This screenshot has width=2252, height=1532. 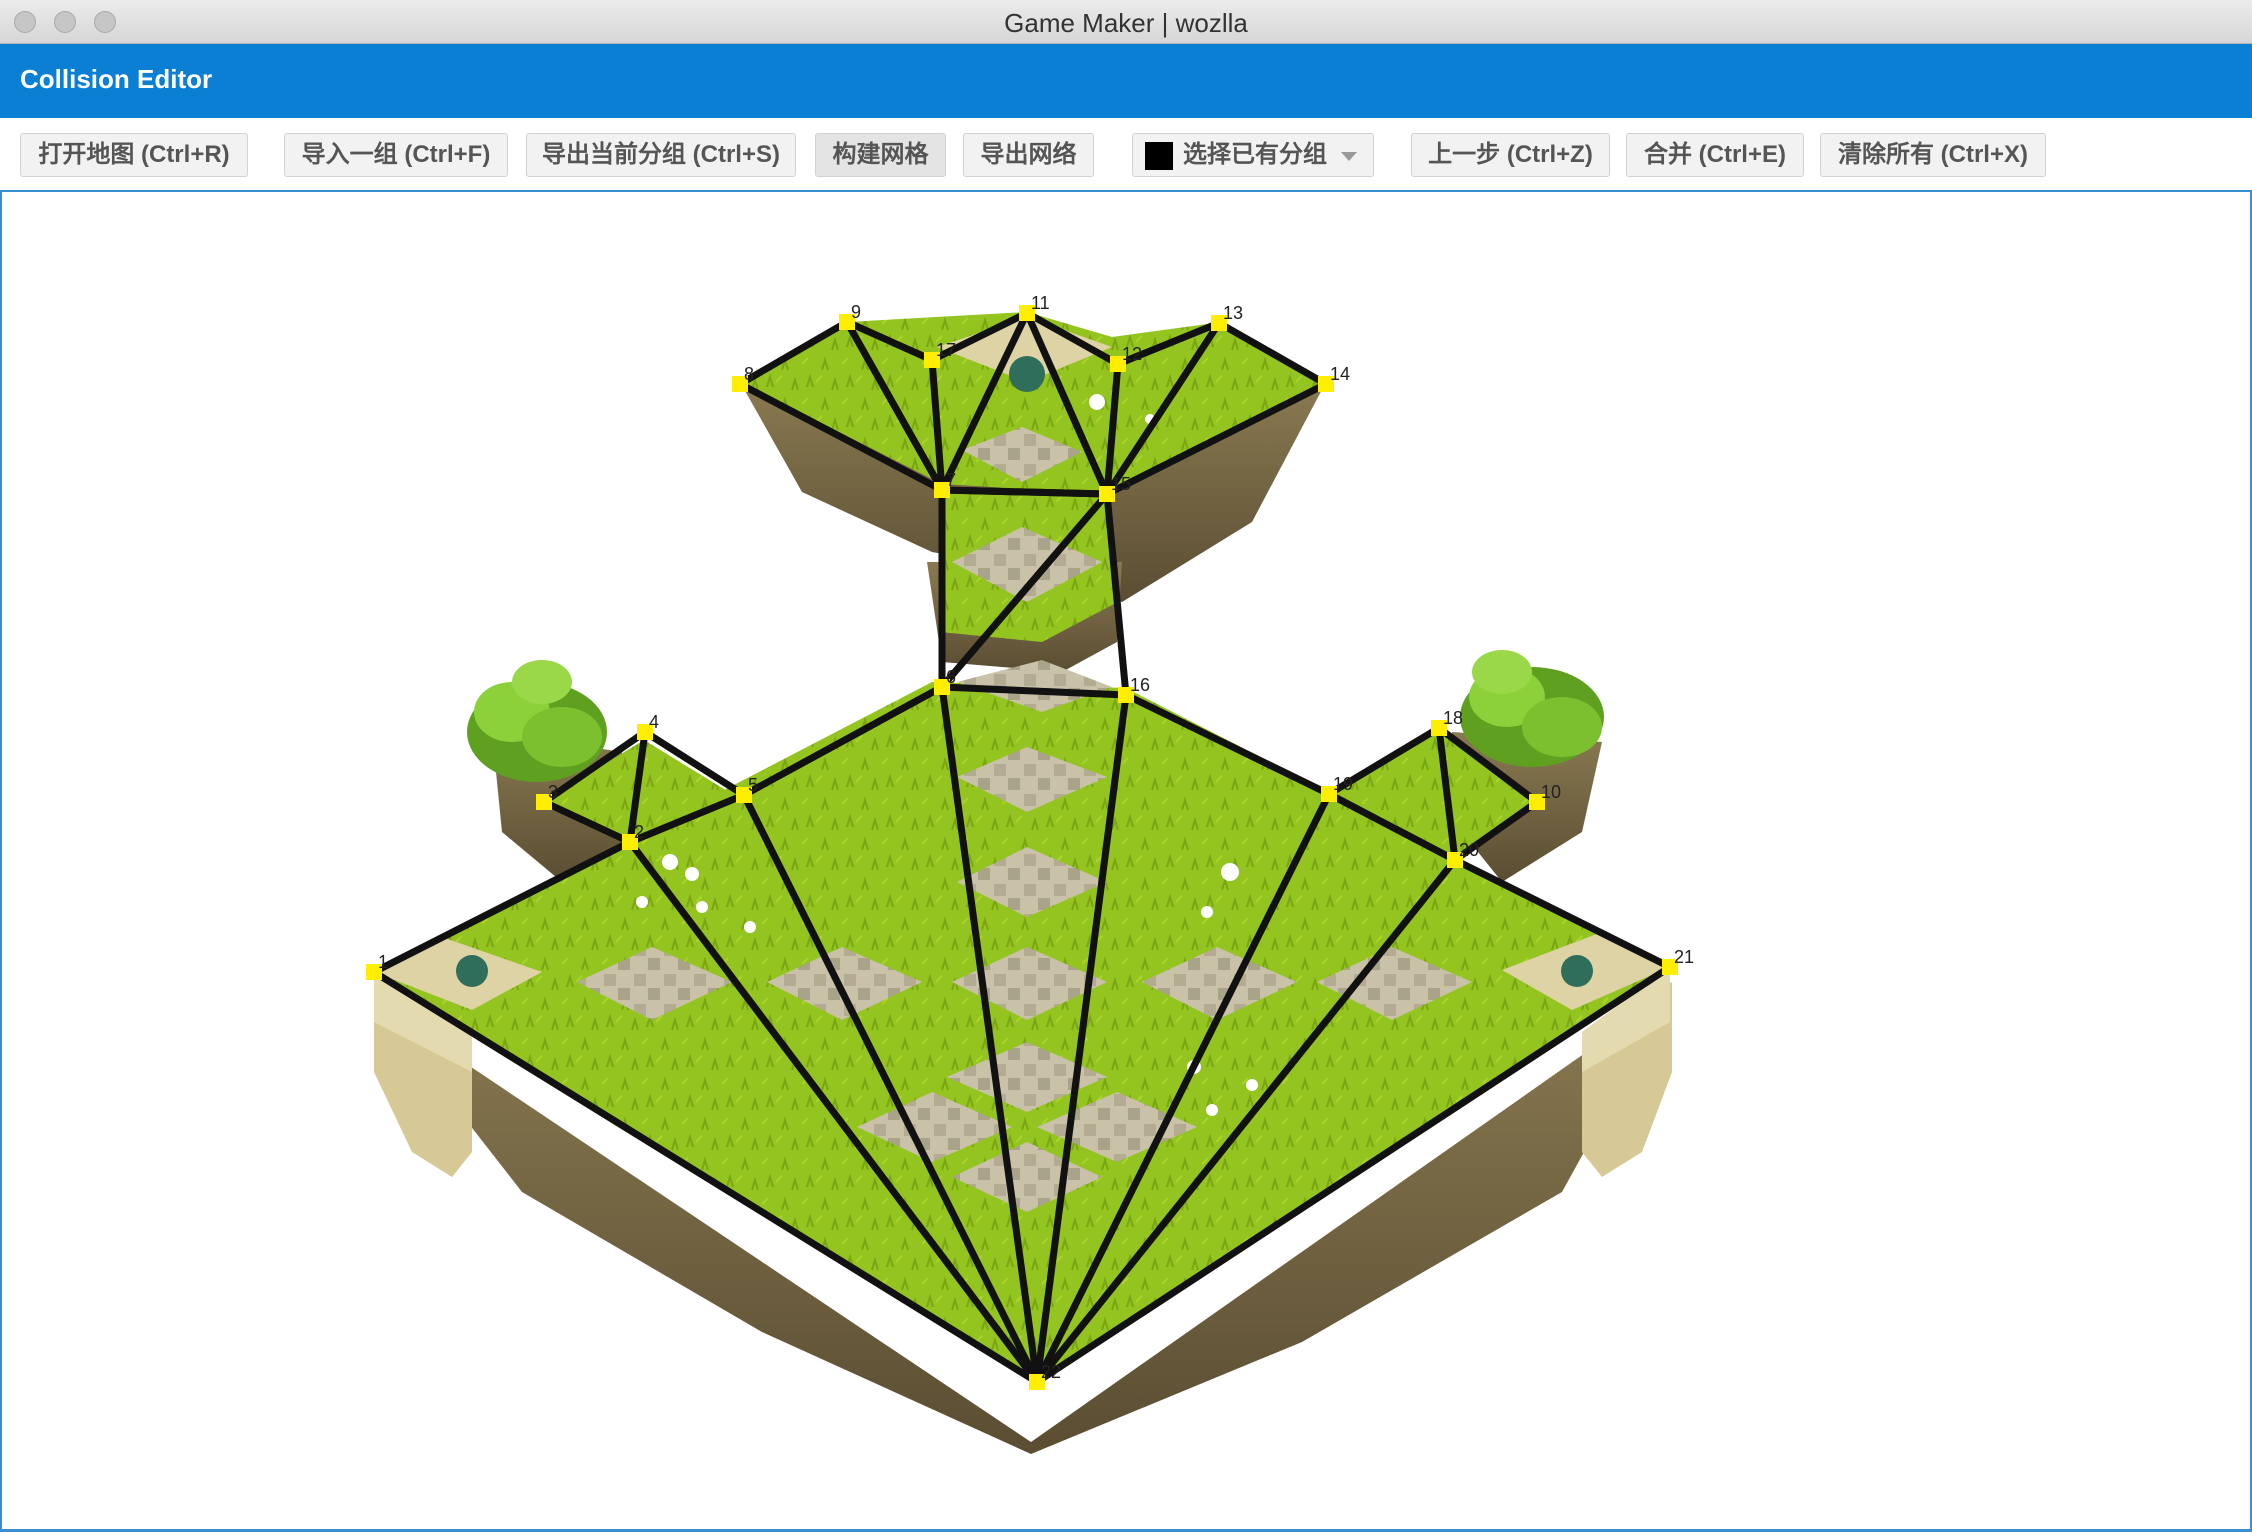 I want to click on window-title: Game Maker | wozlla, so click(x=1126, y=23).